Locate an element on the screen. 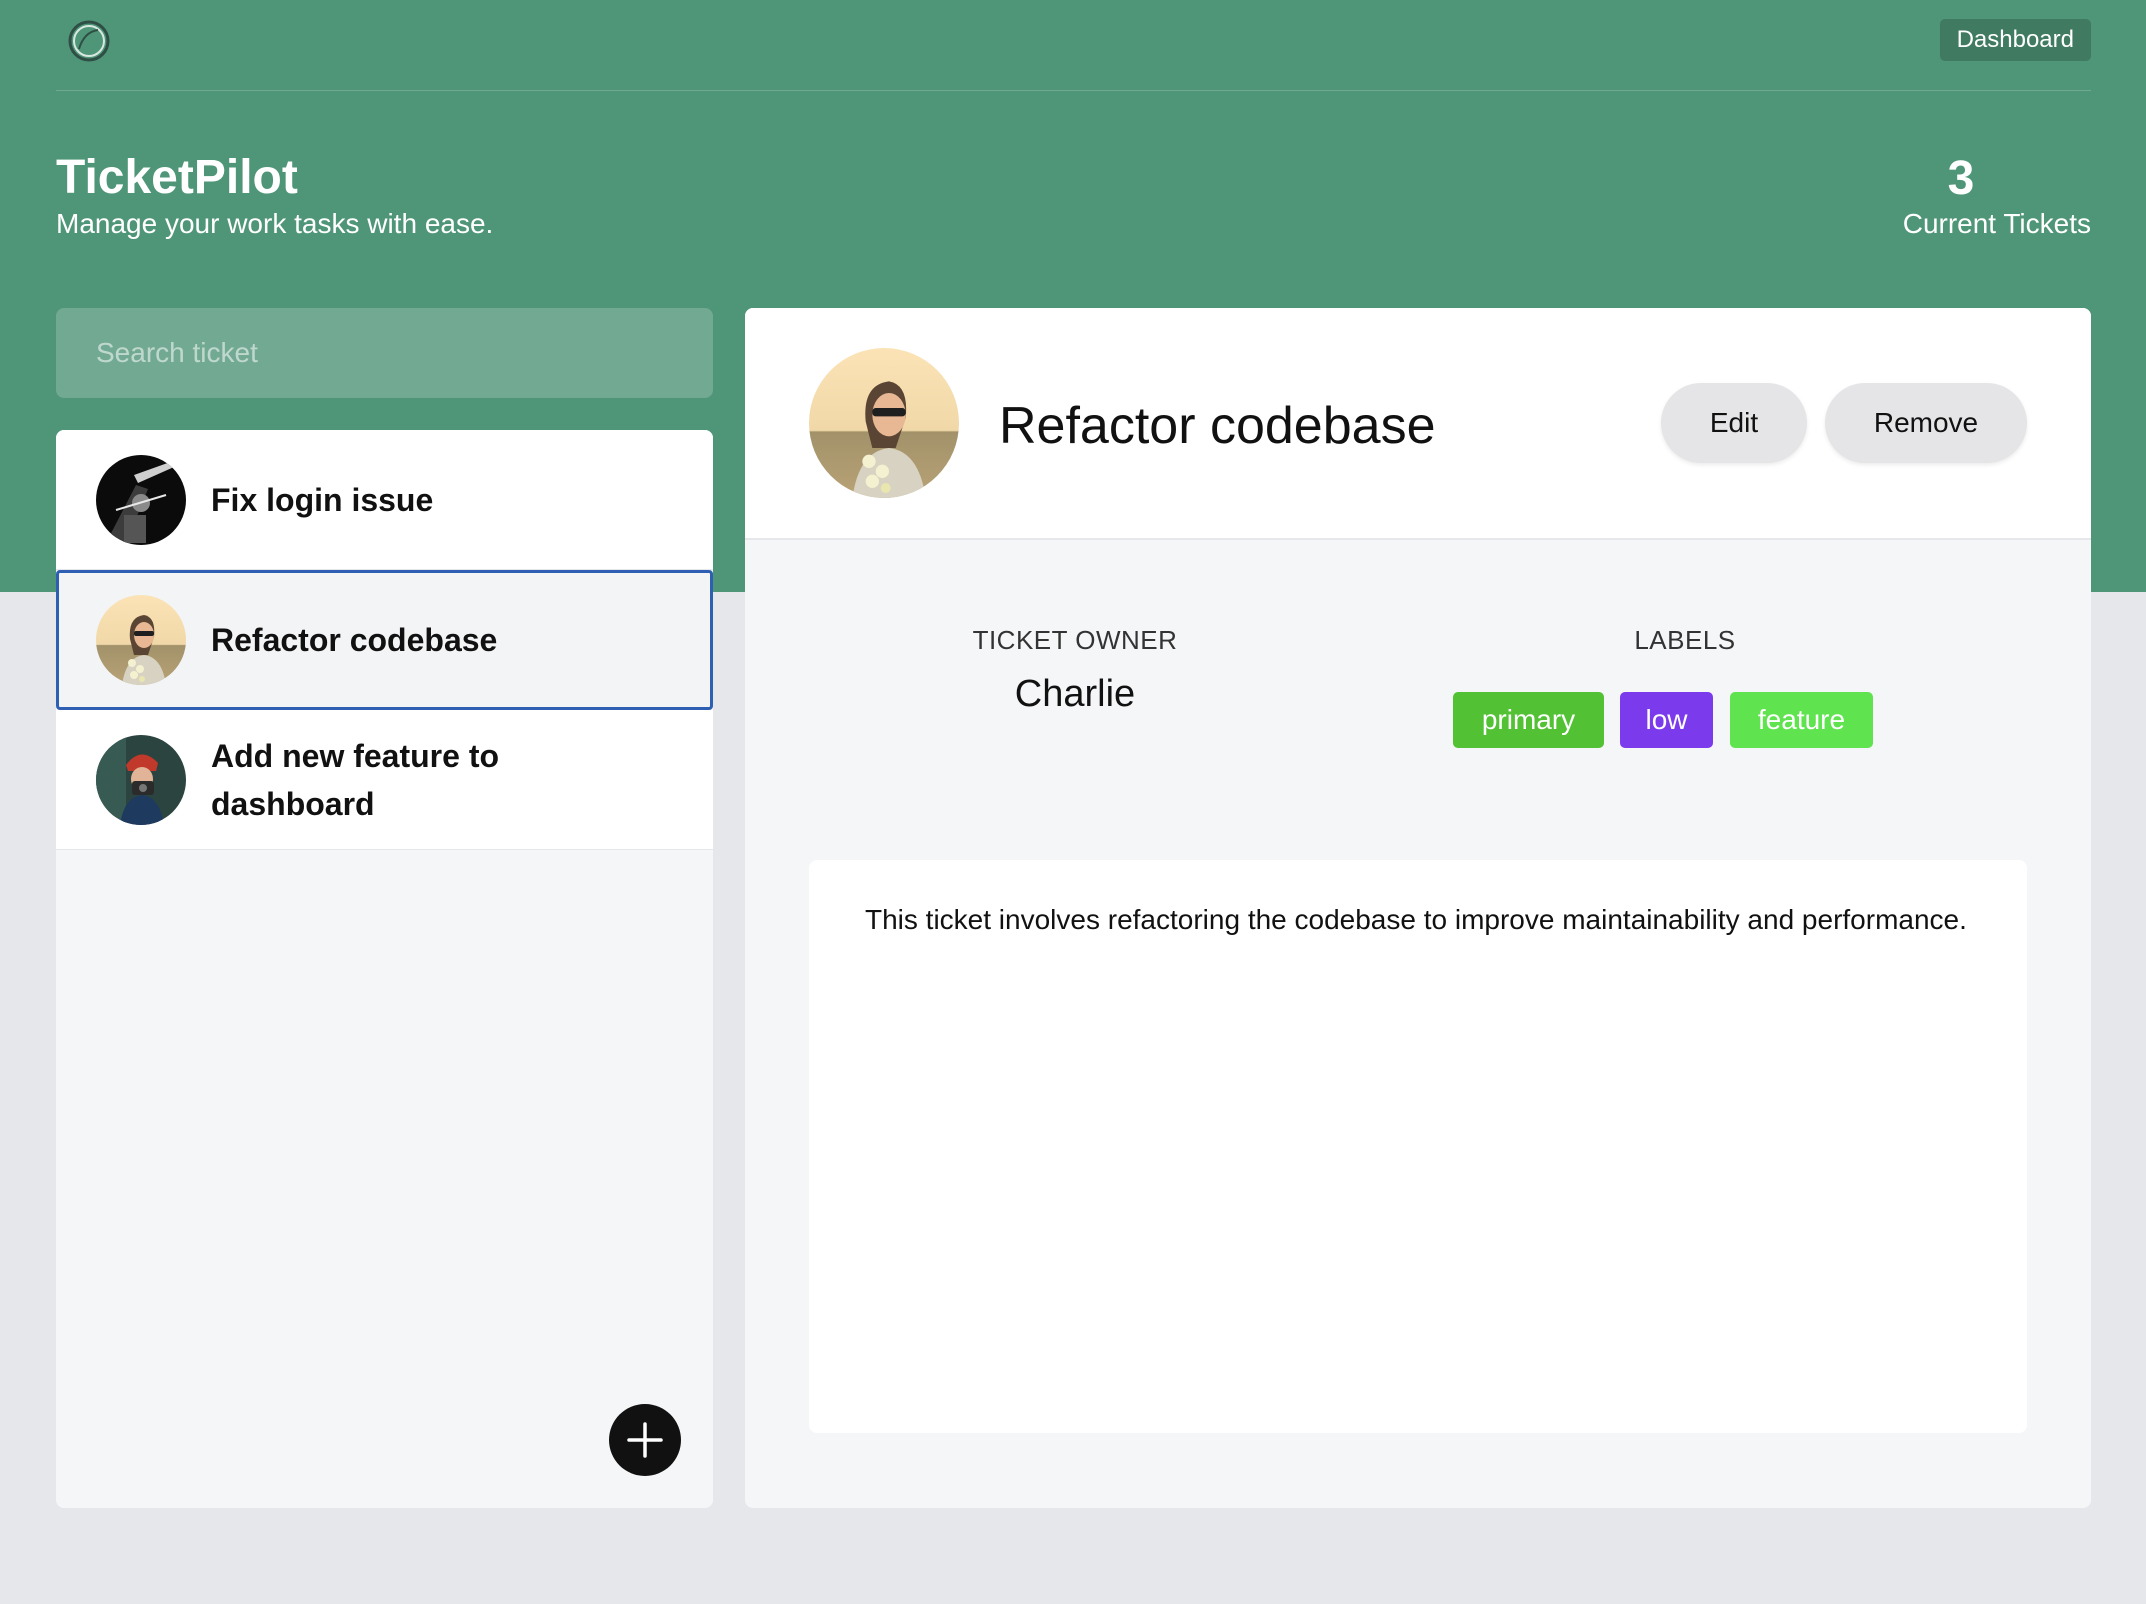 This screenshot has height=1604, width=2146. ticket-list-item-add-feature: Add new feature to dashboard is located at coordinates (384, 780).